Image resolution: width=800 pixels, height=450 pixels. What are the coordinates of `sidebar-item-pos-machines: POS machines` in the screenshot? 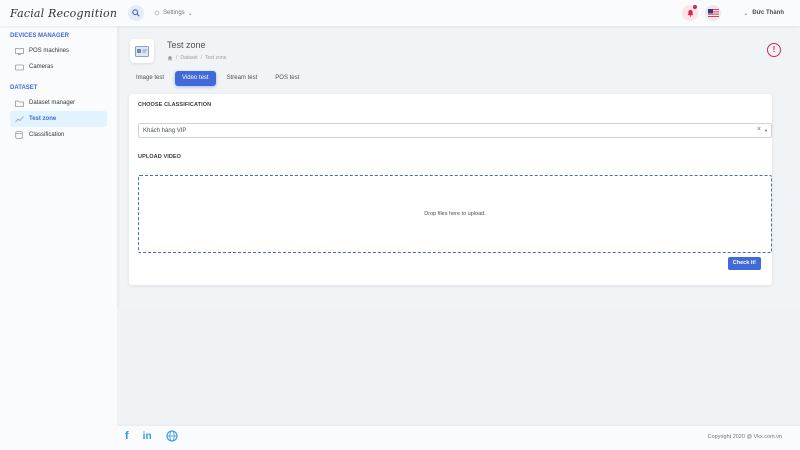 It's located at (58, 51).